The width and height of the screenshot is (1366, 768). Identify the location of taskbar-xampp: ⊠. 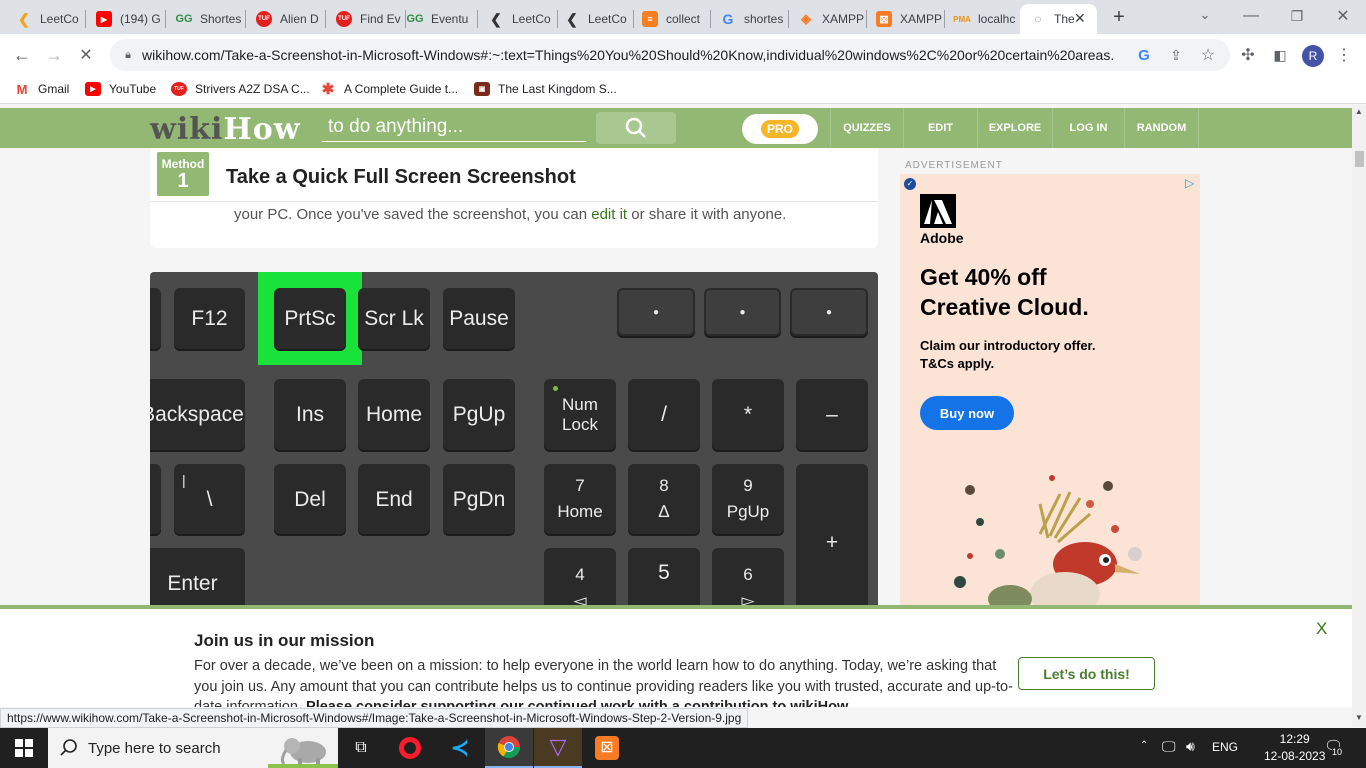
(607, 748).